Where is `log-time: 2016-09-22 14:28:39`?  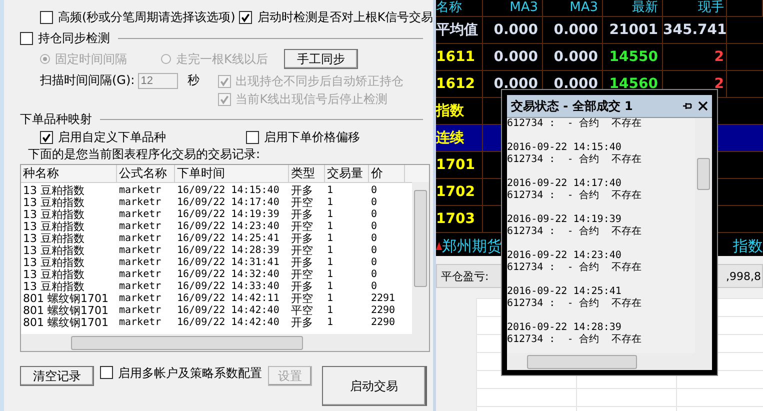 log-time: 2016-09-22 14:28:39 is located at coordinates (564, 328).